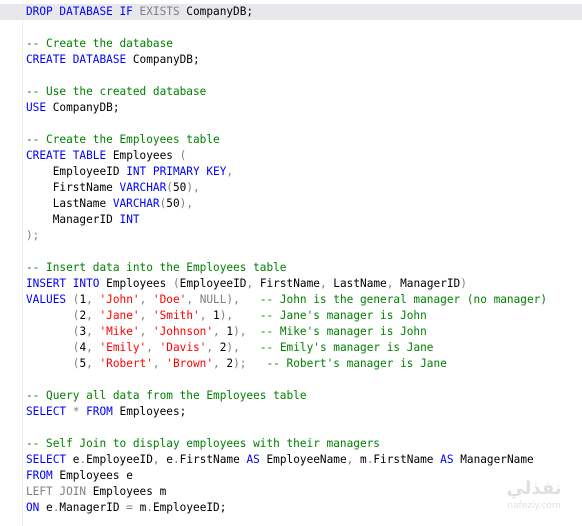  What do you see at coordinates (304, 140) in the screenshot?
I see `code-line: -- Create the Employees table` at bounding box center [304, 140].